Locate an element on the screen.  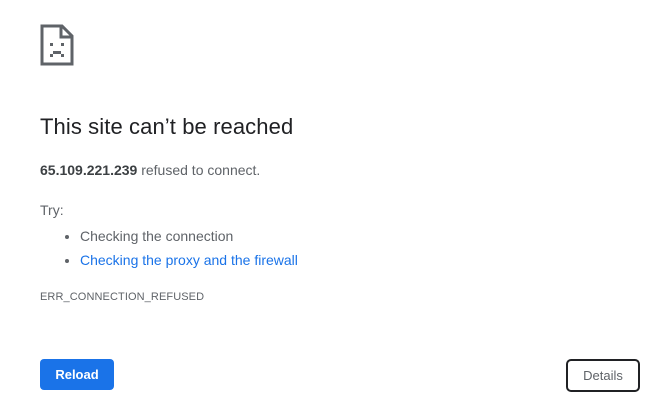
reload-button: Reload is located at coordinates (77, 374).